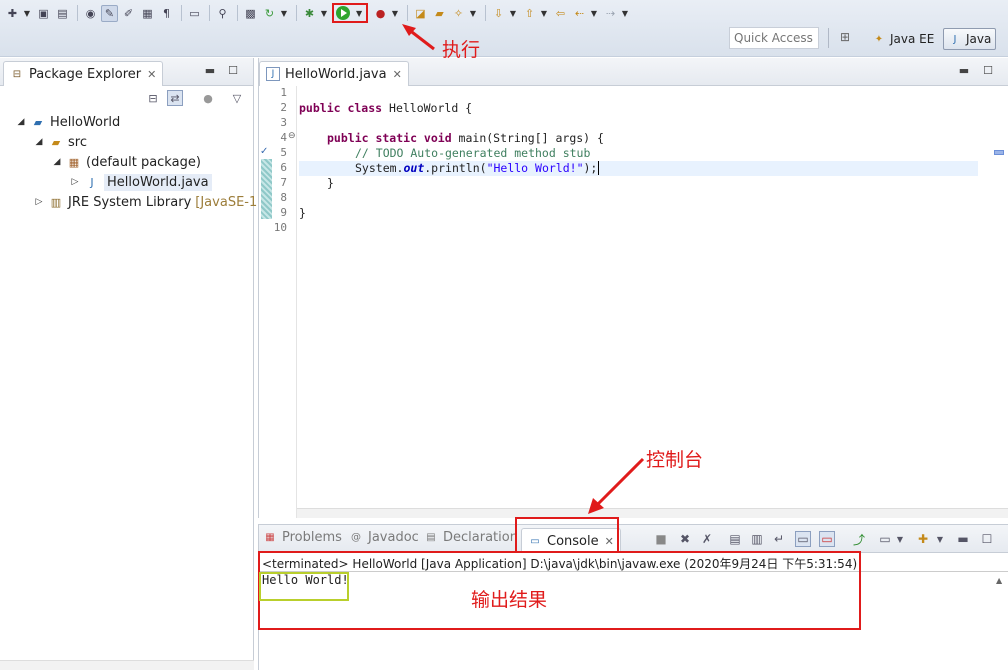 Image resolution: width=1008 pixels, height=670 pixels. I want to click on run-annotation: 执行, so click(461, 50).